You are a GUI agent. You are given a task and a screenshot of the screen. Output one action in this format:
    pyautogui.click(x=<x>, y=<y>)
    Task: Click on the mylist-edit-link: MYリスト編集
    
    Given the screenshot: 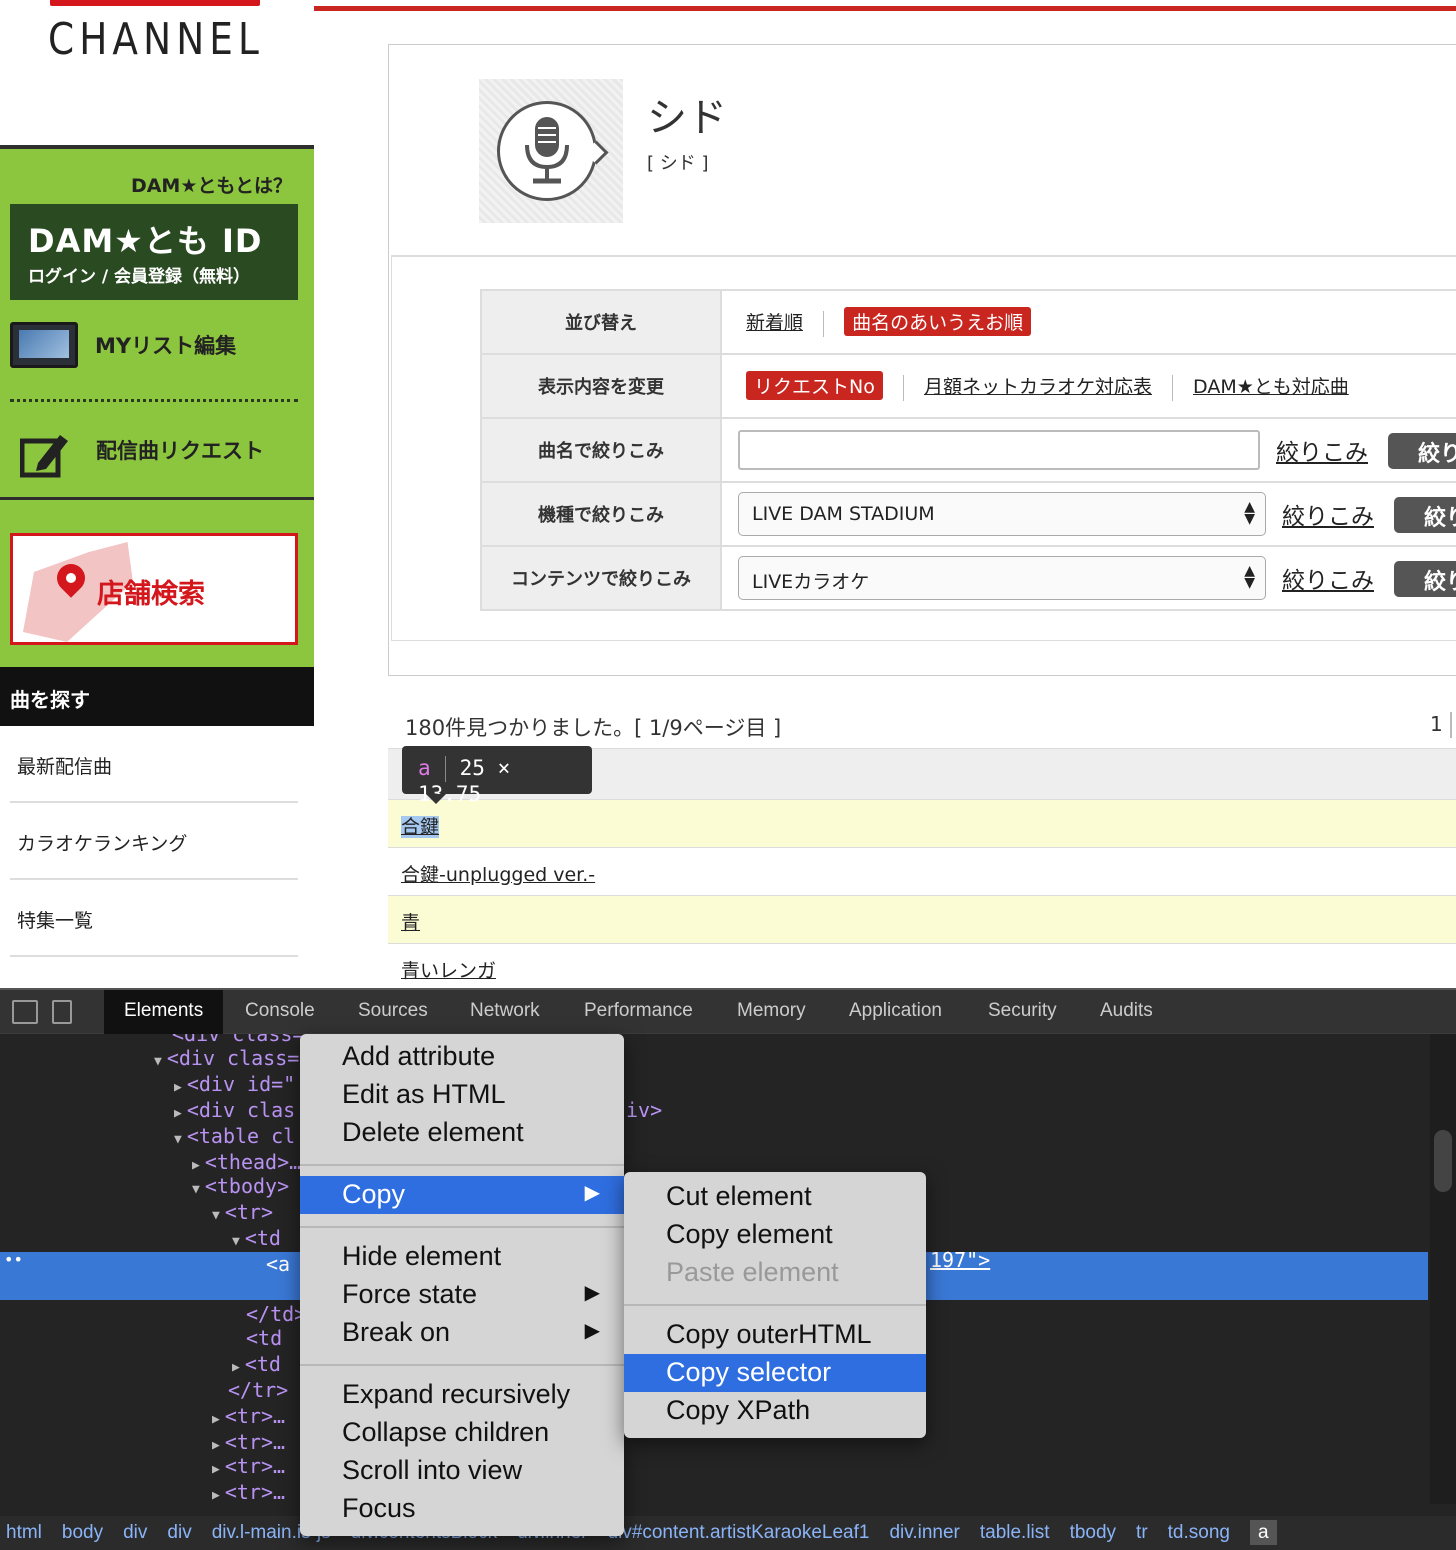 What is the action you would take?
    pyautogui.click(x=154, y=349)
    